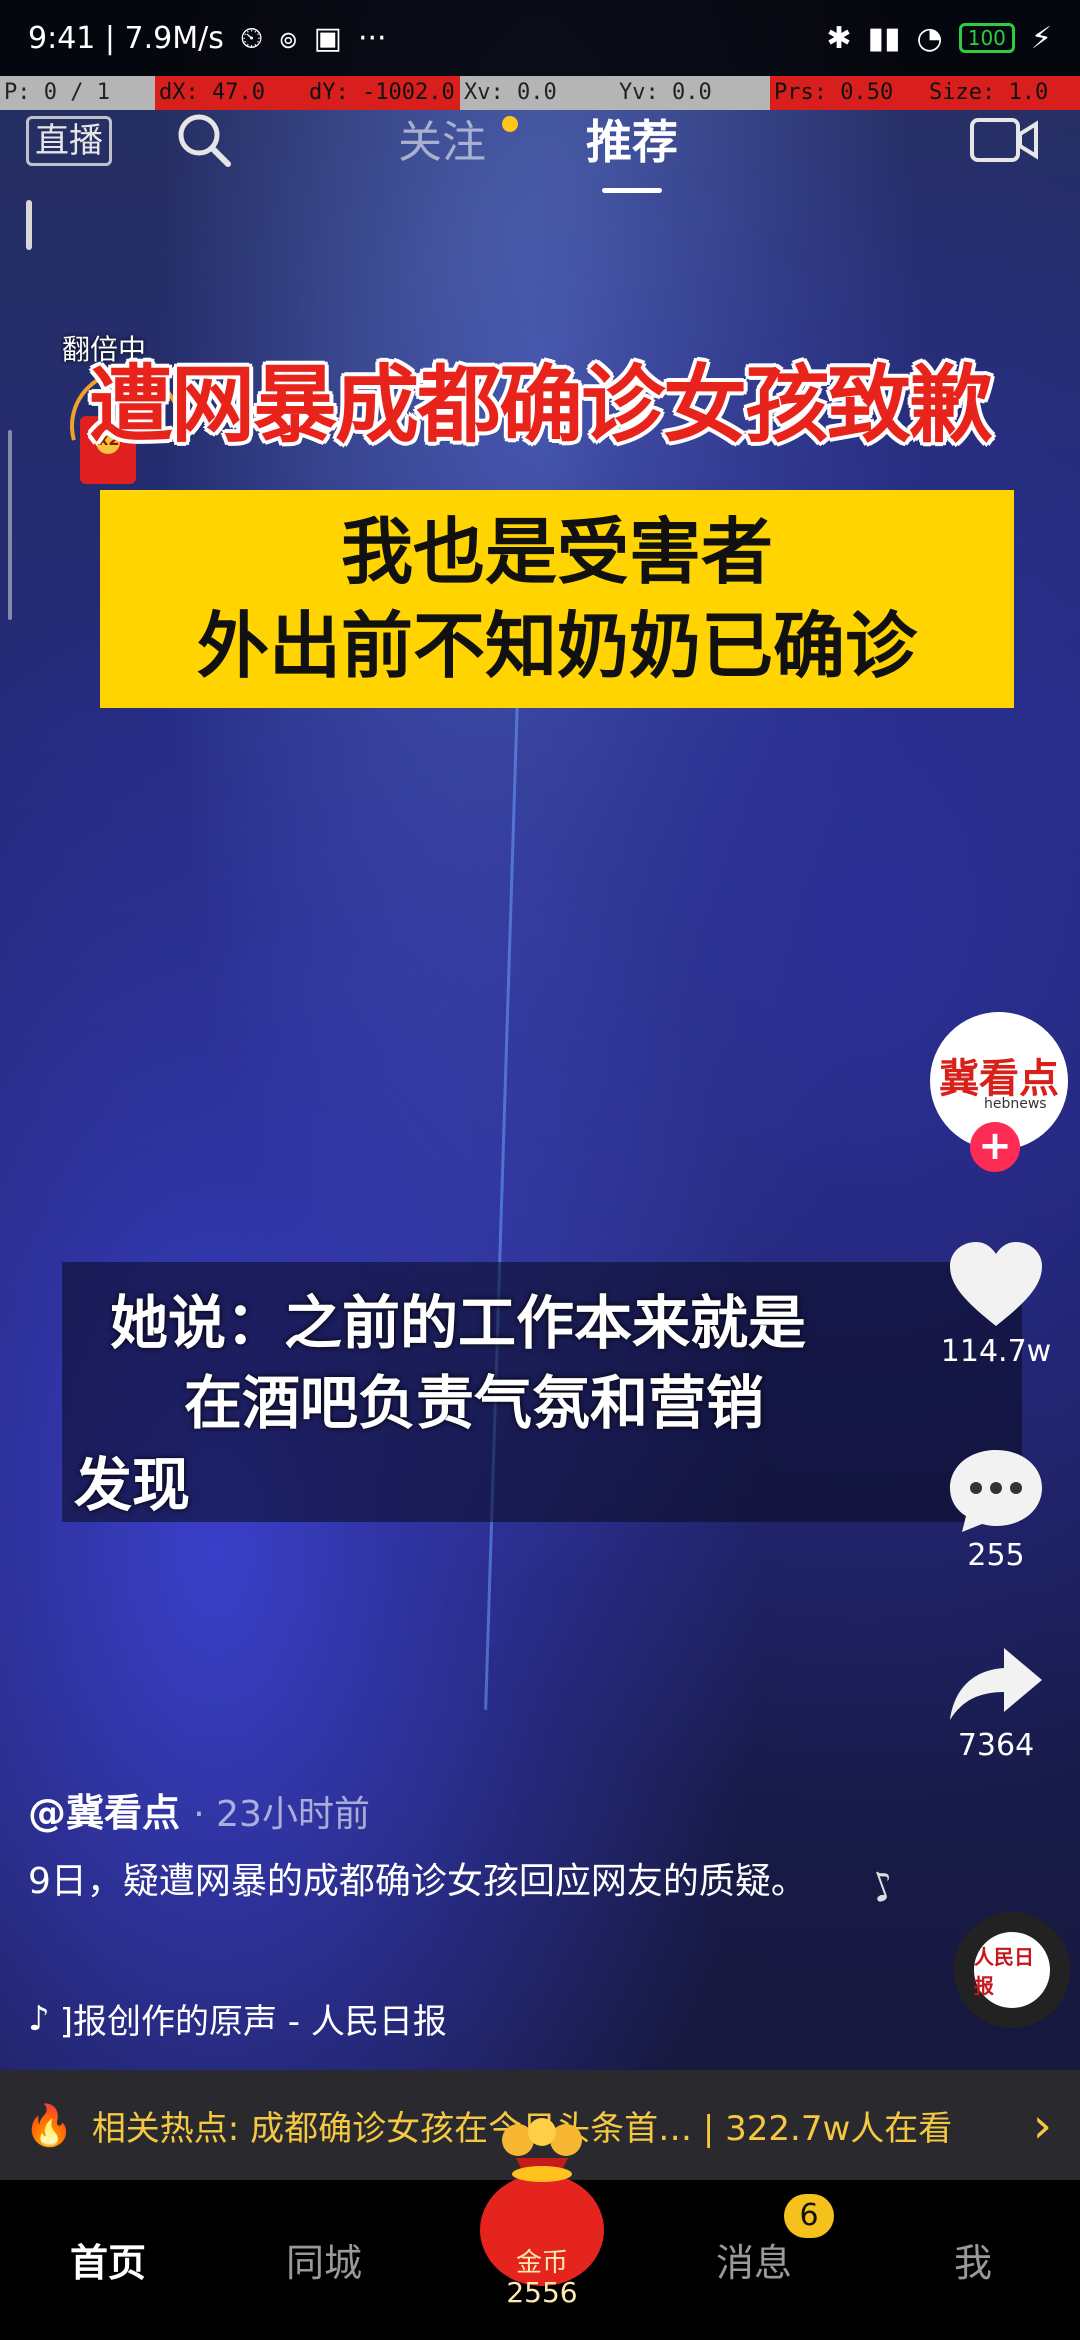  Describe the element at coordinates (632, 139) in the screenshot. I see `tab-recommend: 推荐` at that location.